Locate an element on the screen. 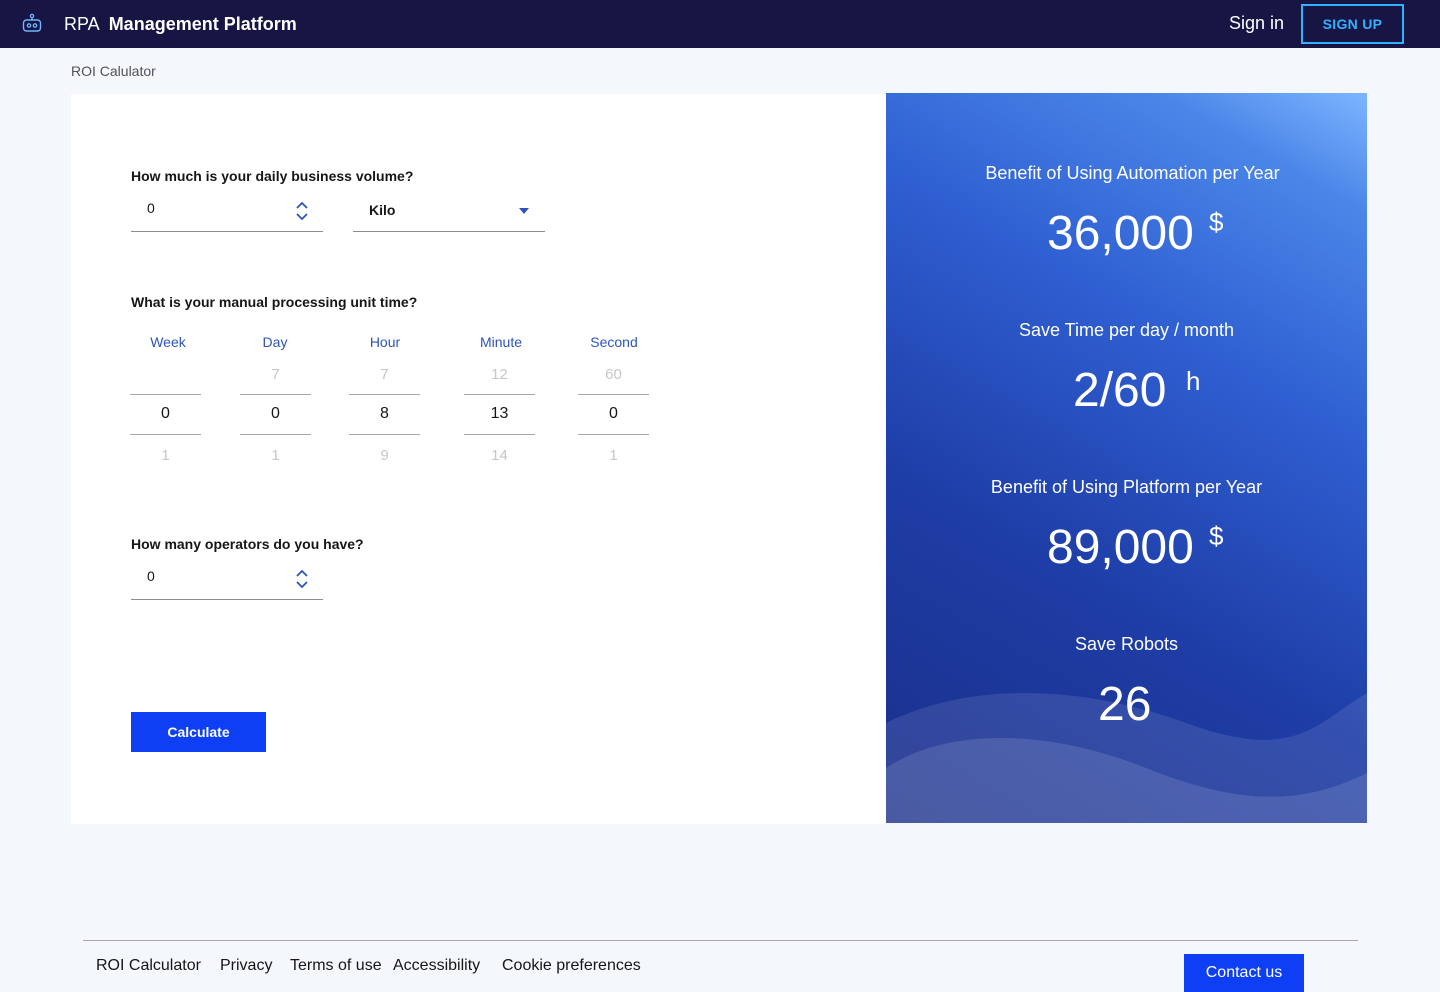  second-next-option: 1 is located at coordinates (613, 455).